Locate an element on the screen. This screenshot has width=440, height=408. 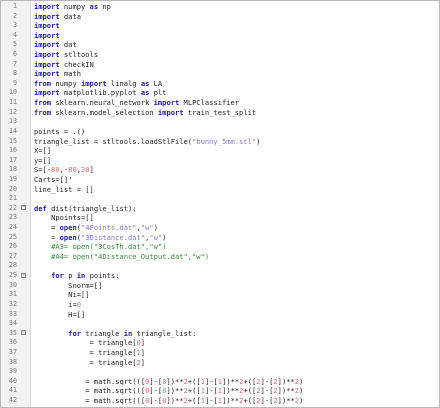
code-text: = open("4Points.dat","w") is located at coordinates (104, 228).